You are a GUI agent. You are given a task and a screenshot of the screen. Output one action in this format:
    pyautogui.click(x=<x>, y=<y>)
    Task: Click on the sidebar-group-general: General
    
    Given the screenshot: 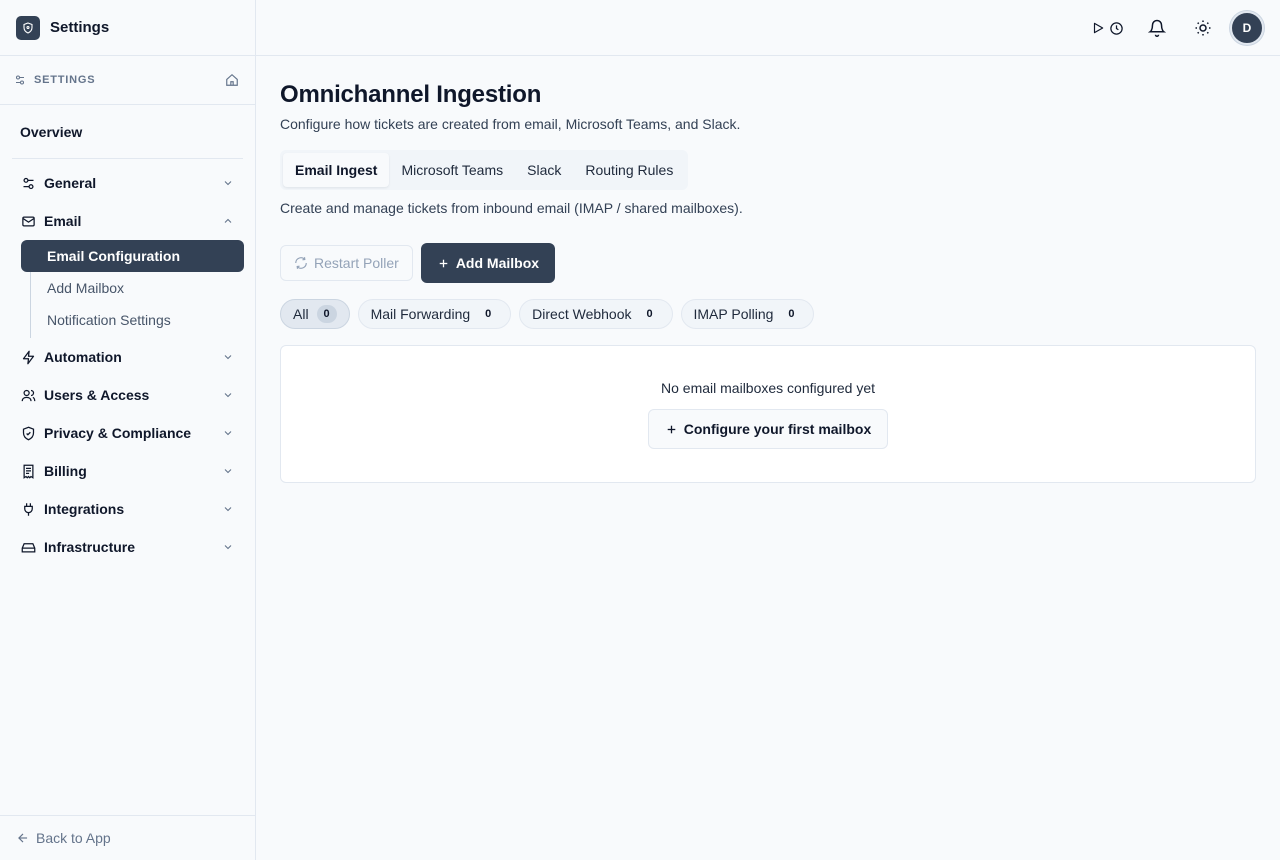 What is the action you would take?
    pyautogui.click(x=127, y=183)
    